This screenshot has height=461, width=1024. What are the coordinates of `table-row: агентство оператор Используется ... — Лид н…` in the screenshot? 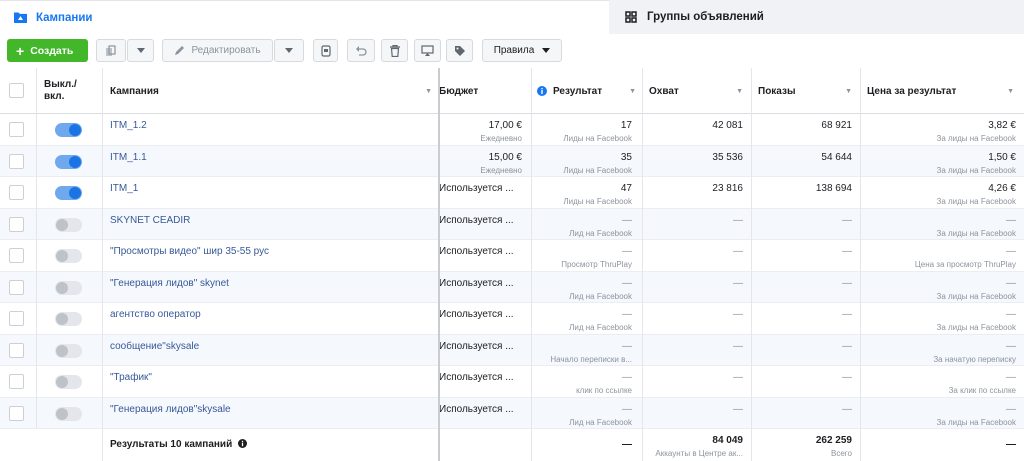 It's located at (512, 319).